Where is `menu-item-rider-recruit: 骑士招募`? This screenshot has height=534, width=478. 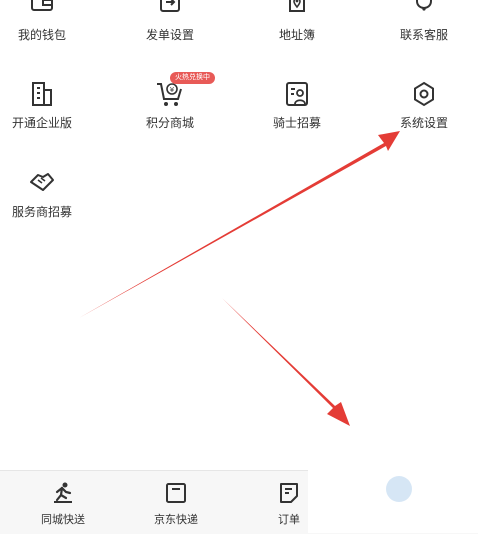
menu-item-rider-recruit: 骑士招募 is located at coordinates (297, 105).